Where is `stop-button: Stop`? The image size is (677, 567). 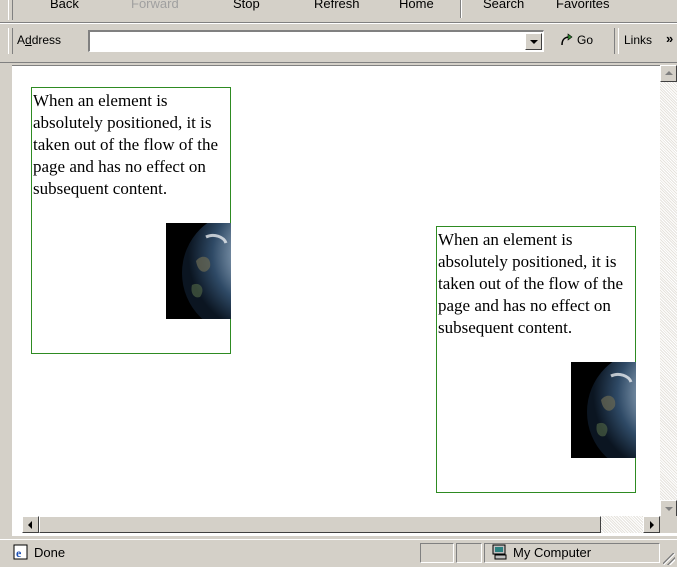
stop-button: Stop is located at coordinates (246, 5).